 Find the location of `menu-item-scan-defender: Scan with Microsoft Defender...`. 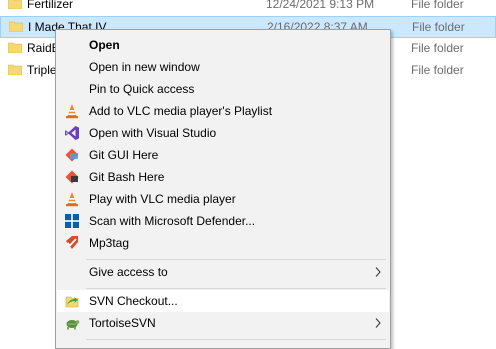

menu-item-scan-defender: Scan with Microsoft Defender... is located at coordinates (223, 221).